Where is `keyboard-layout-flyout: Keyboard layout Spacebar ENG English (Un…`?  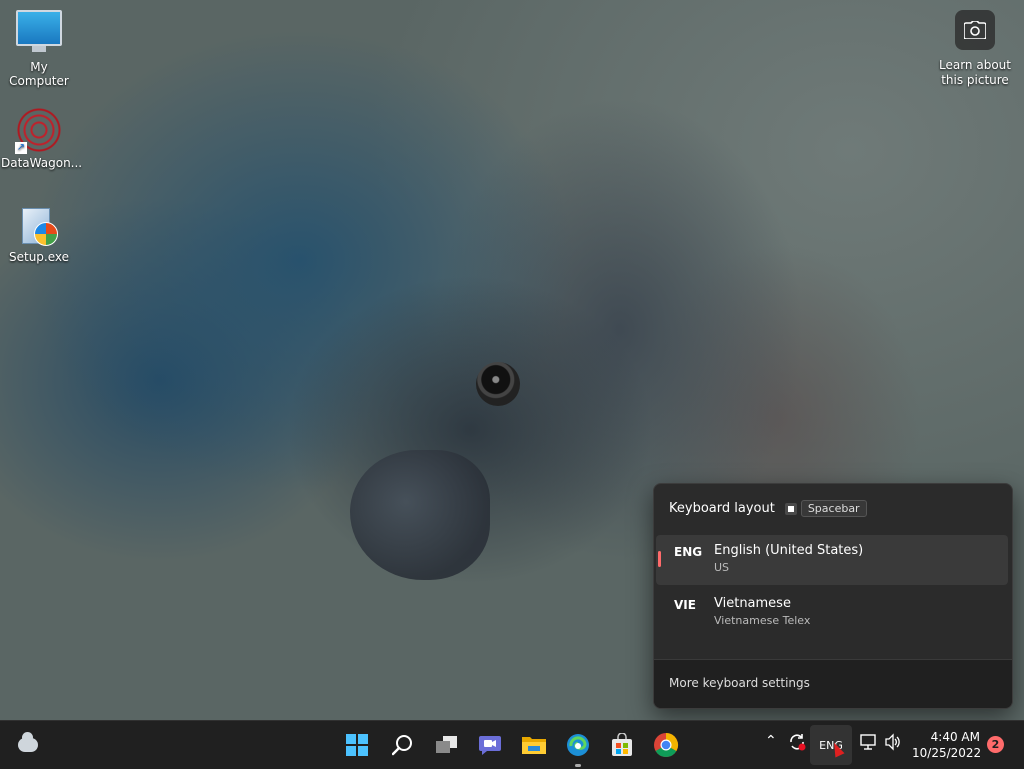 keyboard-layout-flyout: Keyboard layout Spacebar ENG English (Un… is located at coordinates (833, 596).